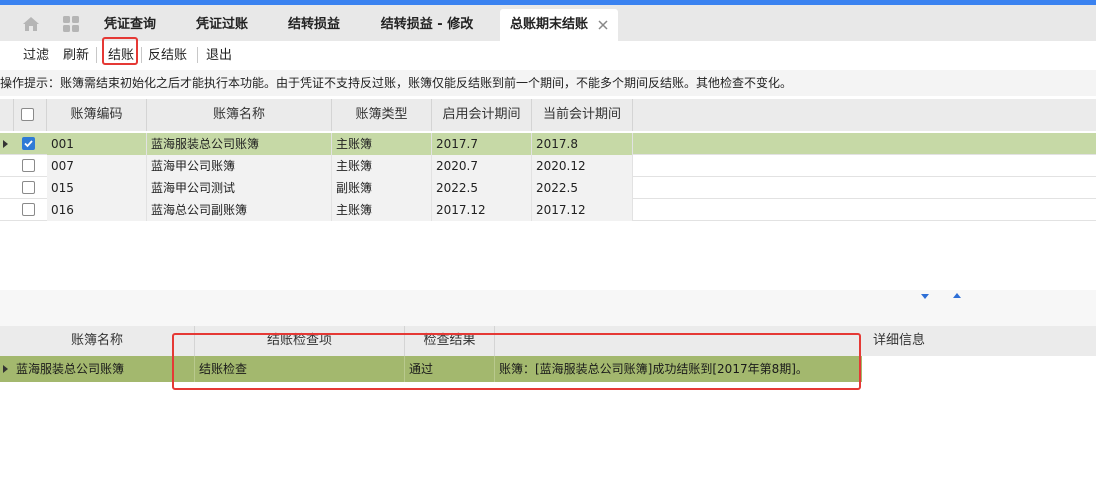 The width and height of the screenshot is (1096, 502). What do you see at coordinates (7, 115) in the screenshot?
I see `row-indicator-header` at bounding box center [7, 115].